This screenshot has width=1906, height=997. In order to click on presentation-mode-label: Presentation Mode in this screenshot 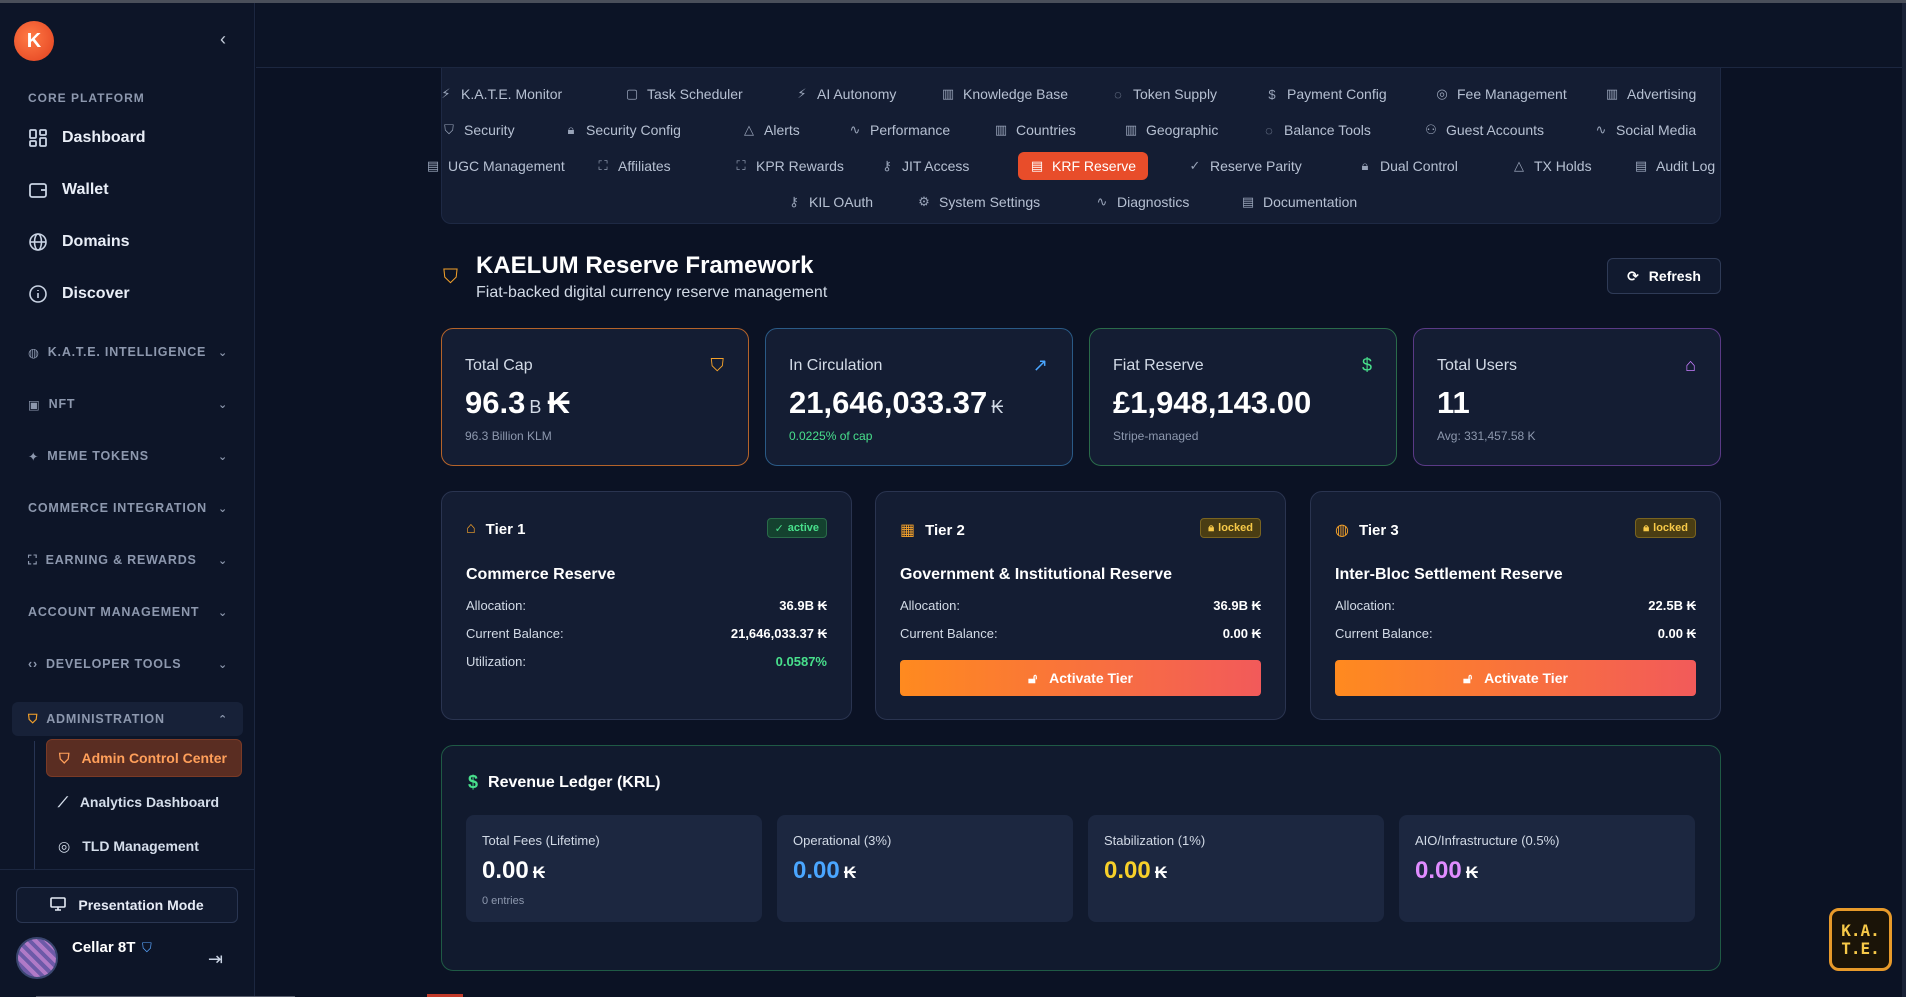, I will do `click(141, 905)`.